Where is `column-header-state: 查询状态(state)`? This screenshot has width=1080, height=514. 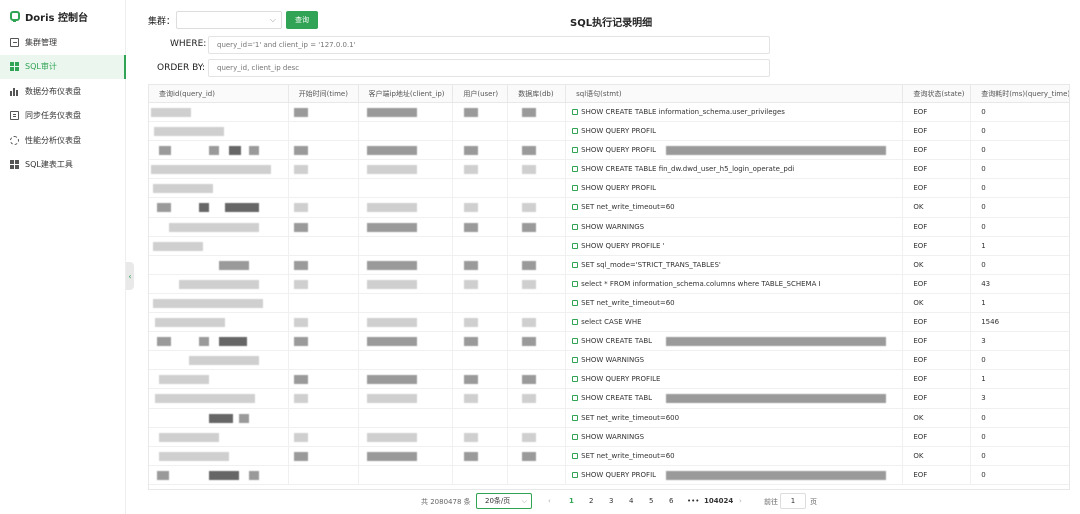 column-header-state: 查询状态(state) is located at coordinates (937, 93).